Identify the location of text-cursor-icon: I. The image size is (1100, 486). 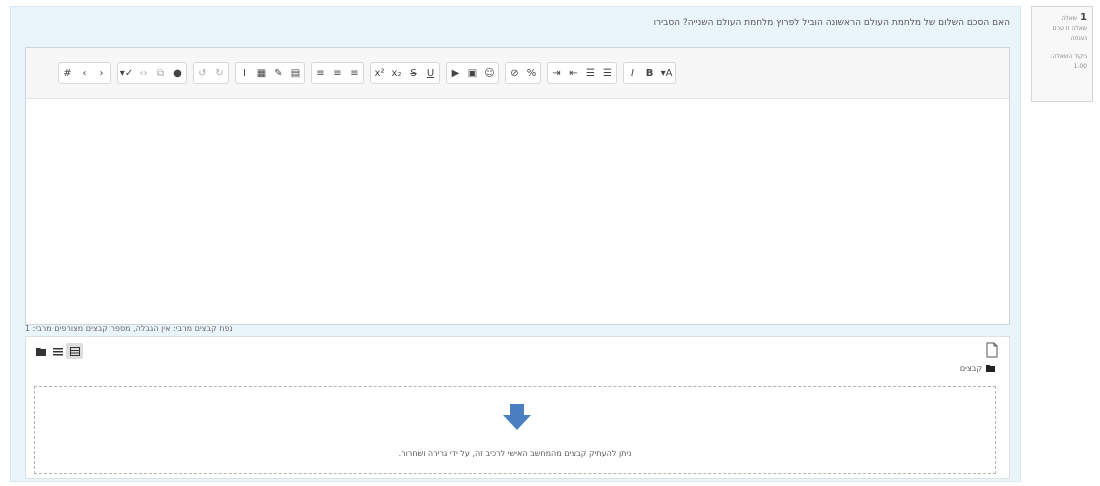
(244, 73).